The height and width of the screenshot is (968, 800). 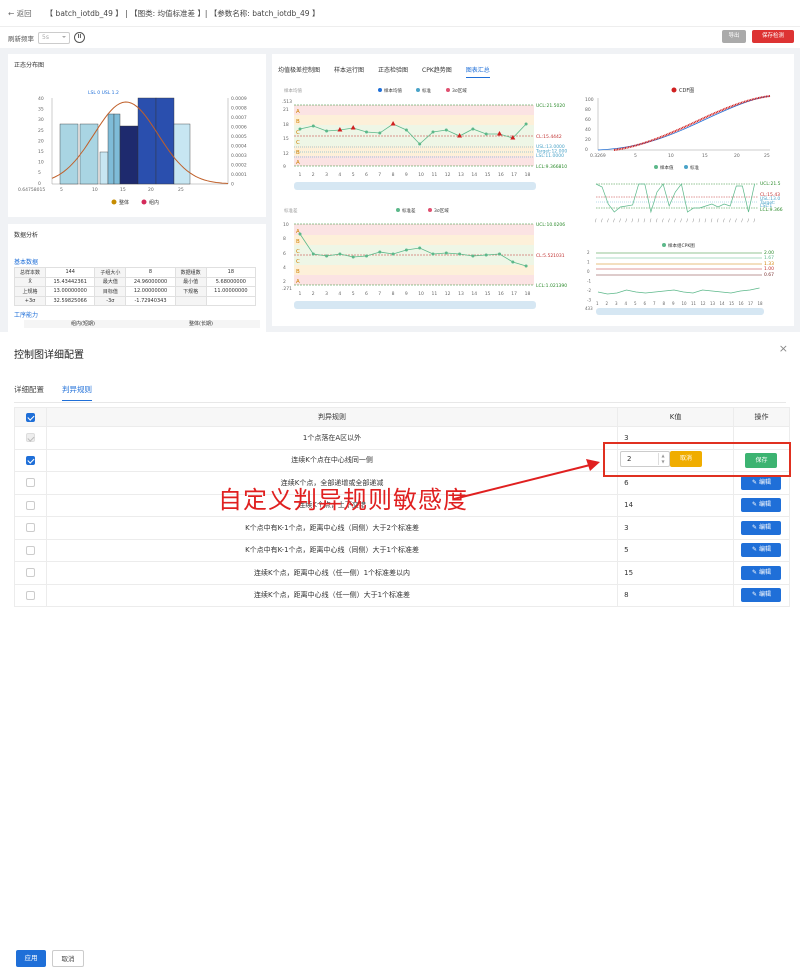 I want to click on save-check-button: 保存检测, so click(x=773, y=36).